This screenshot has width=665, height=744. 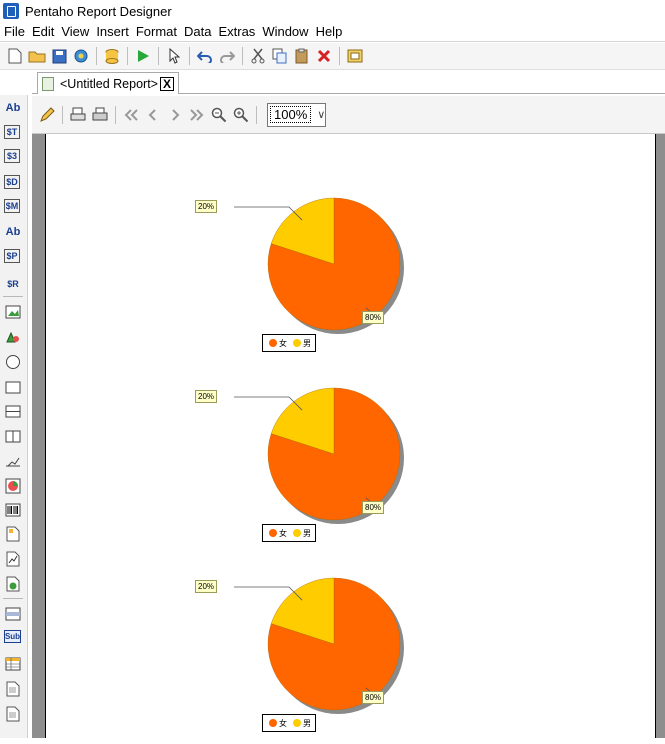 What do you see at coordinates (12, 256) in the screenshot?
I see `palette-resource-field-icon: $P` at bounding box center [12, 256].